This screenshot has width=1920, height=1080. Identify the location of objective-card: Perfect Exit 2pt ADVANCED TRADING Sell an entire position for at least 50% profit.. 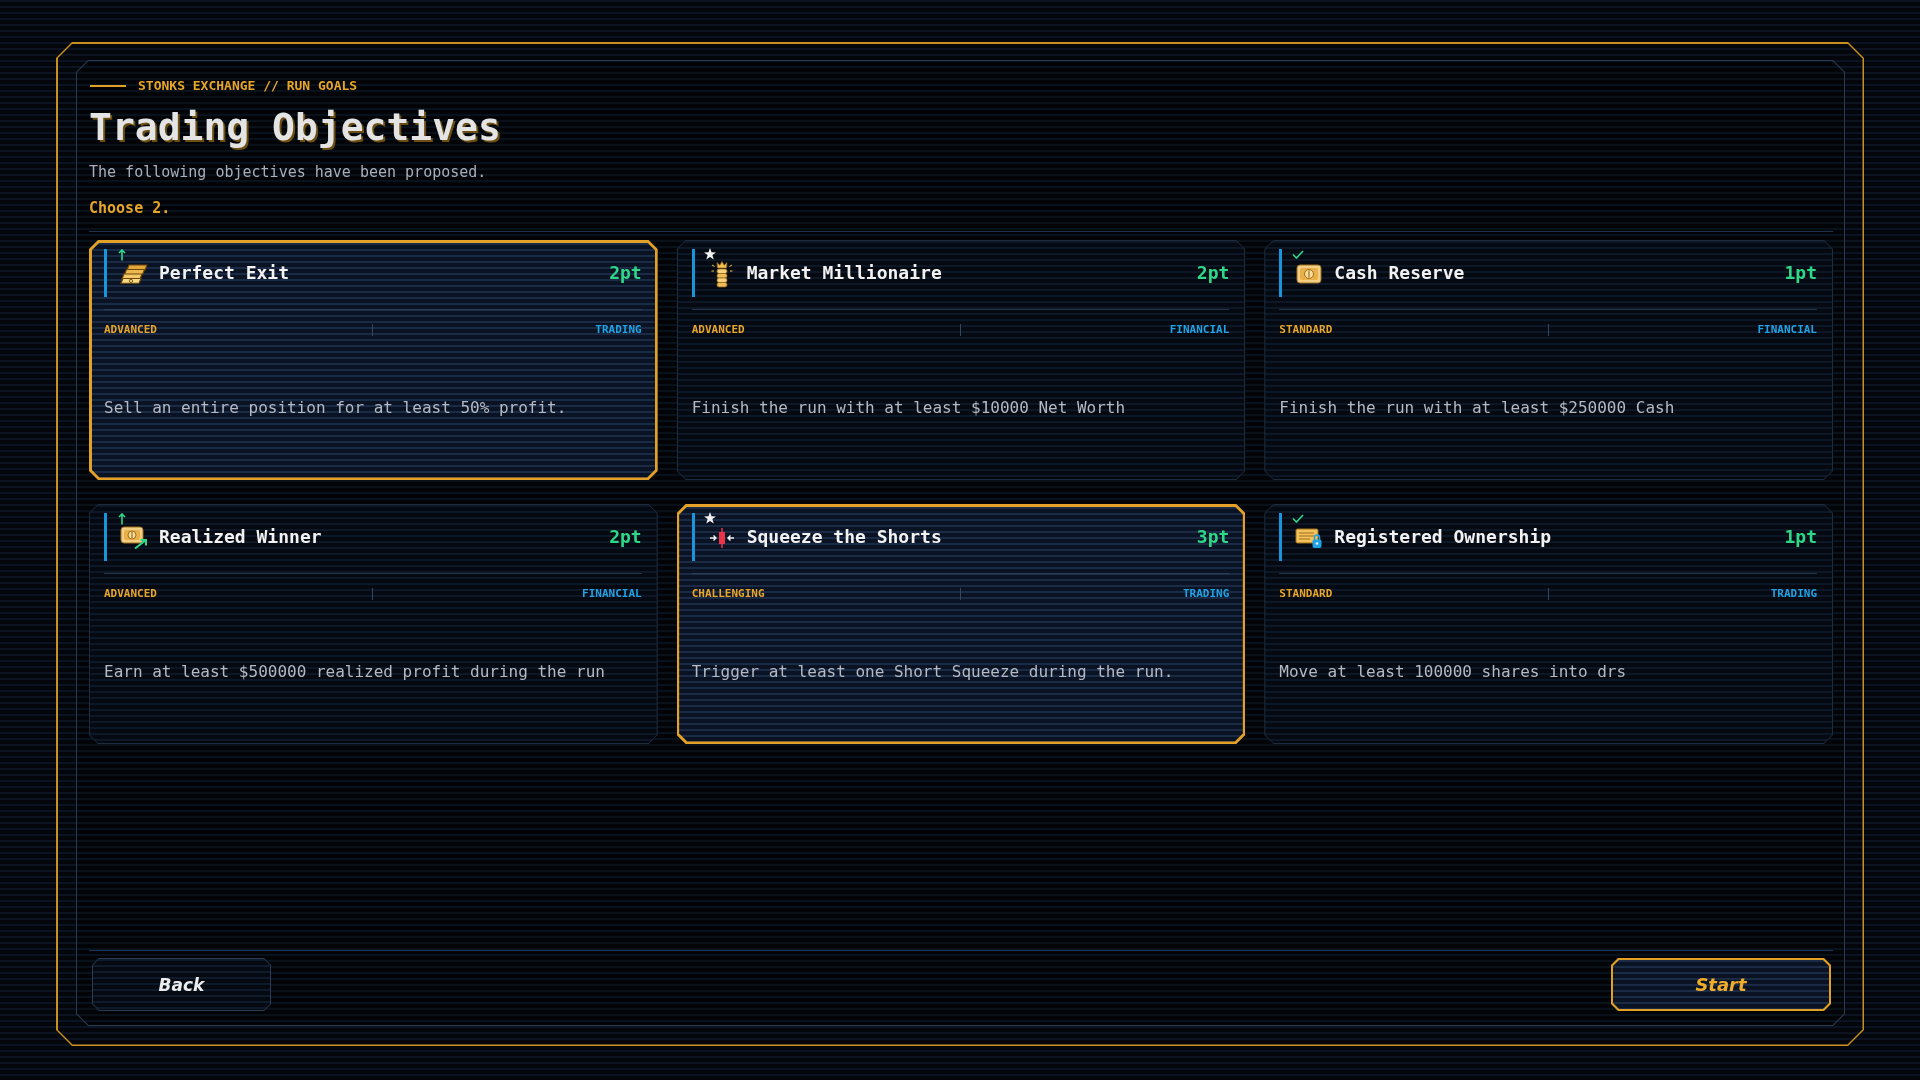
(373, 360).